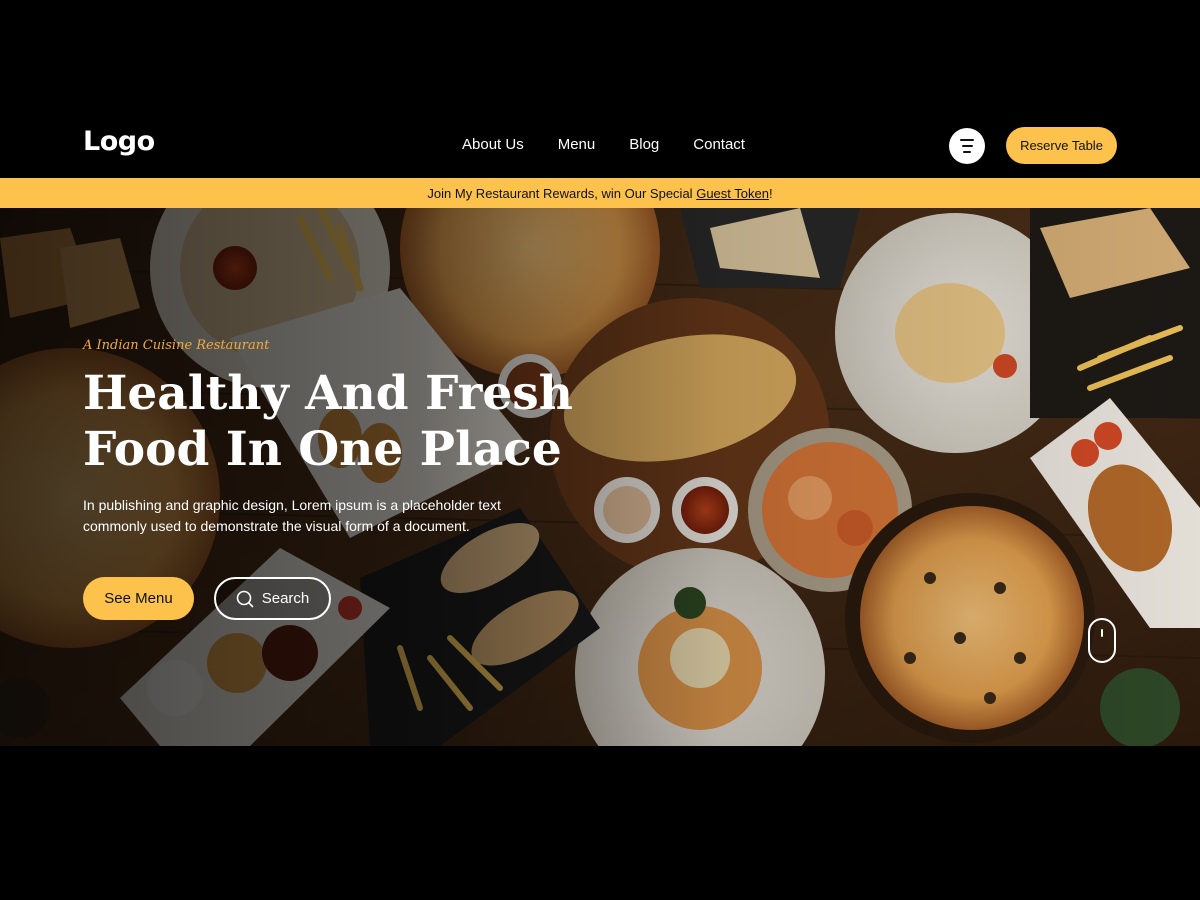 The width and height of the screenshot is (1200, 900). I want to click on hero-tagline: A Indian Cuisine Restaurant, so click(176, 345).